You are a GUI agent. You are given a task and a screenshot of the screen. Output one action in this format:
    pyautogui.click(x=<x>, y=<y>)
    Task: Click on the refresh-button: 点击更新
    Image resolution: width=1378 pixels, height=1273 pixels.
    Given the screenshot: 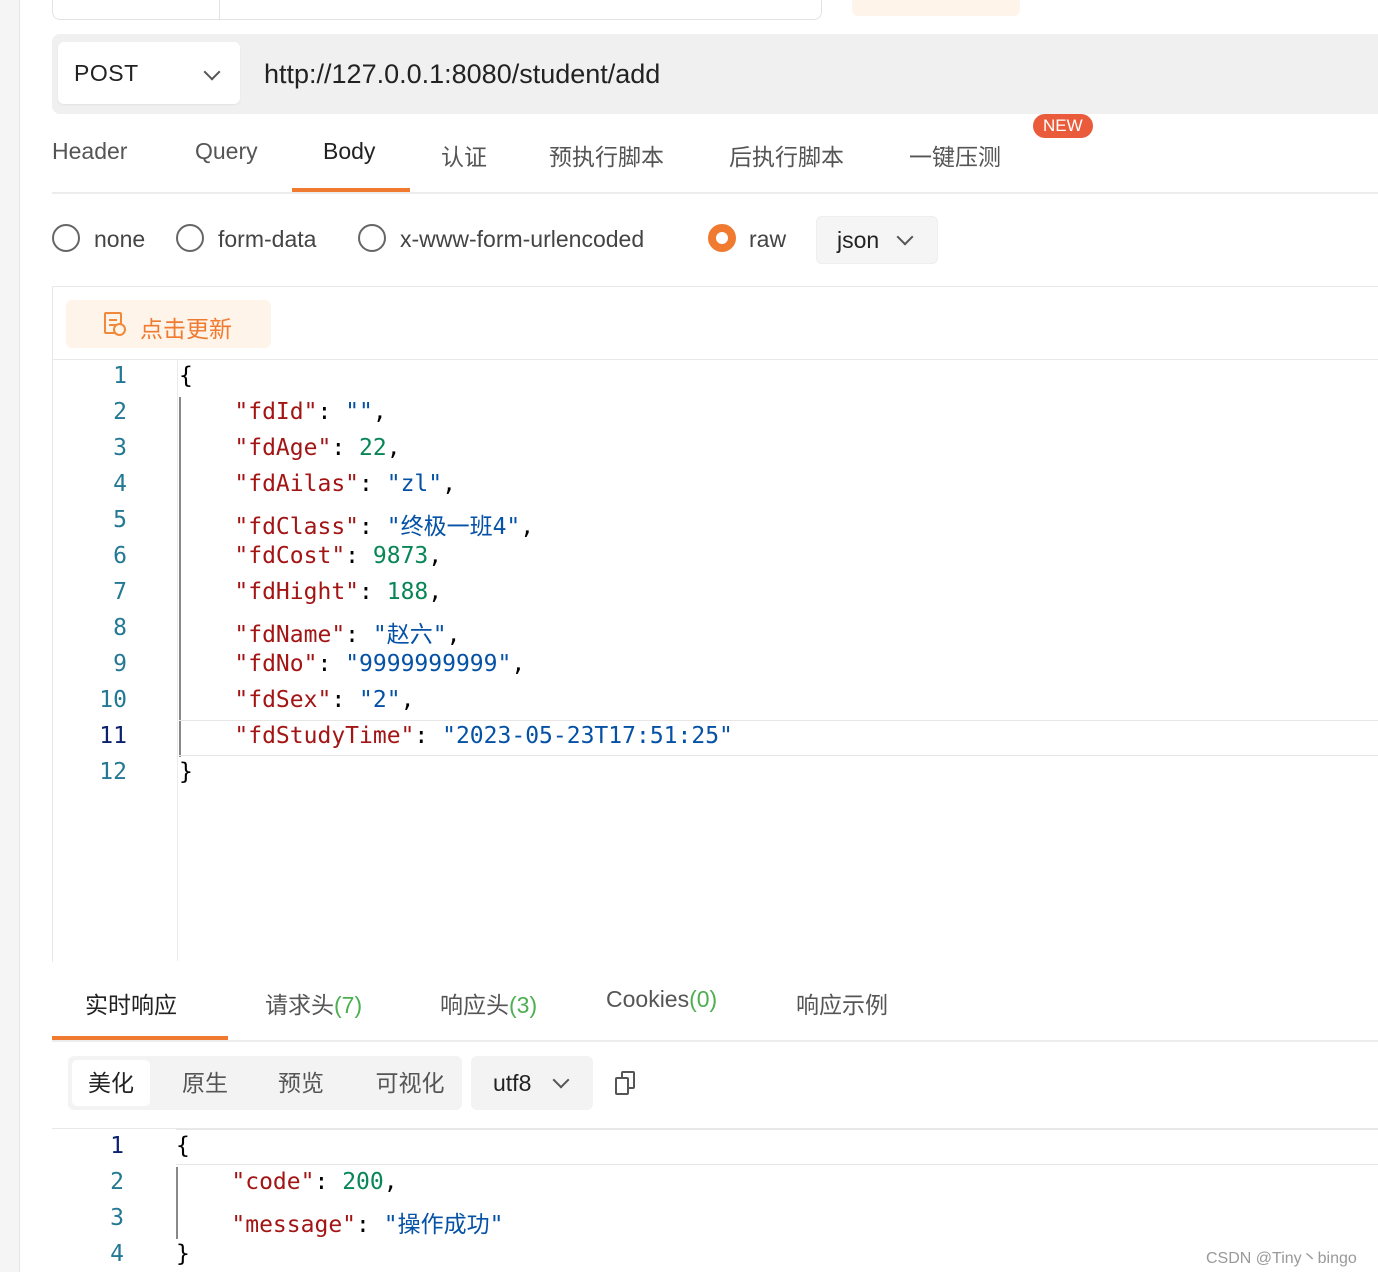 What is the action you would take?
    pyautogui.click(x=168, y=324)
    